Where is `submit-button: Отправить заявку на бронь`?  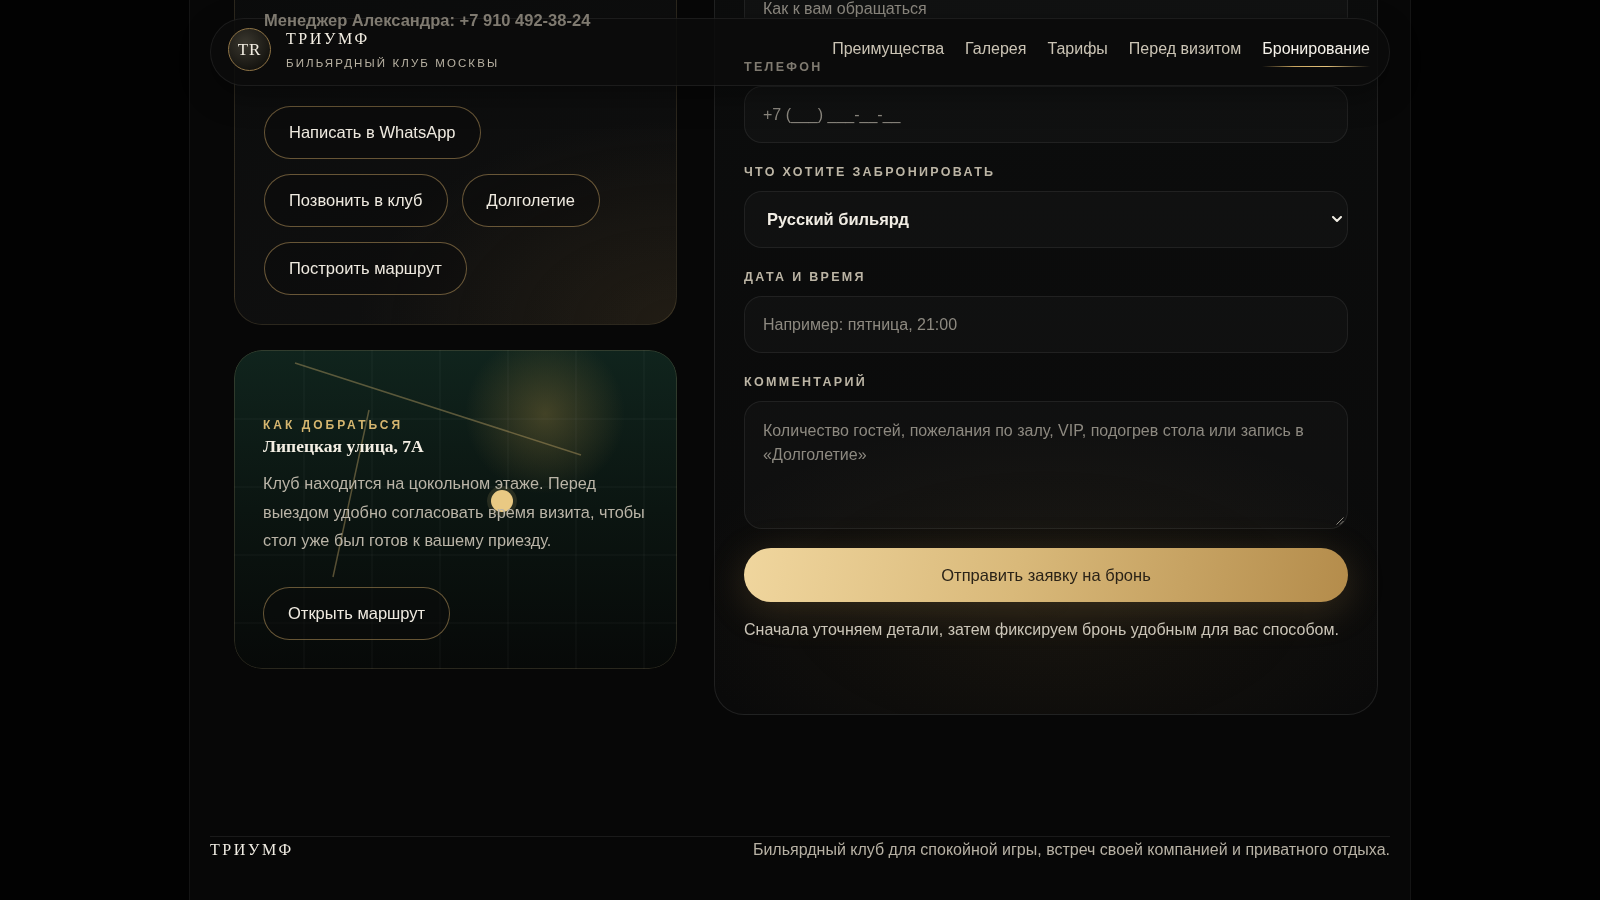 submit-button: Отправить заявку на бронь is located at coordinates (1046, 575).